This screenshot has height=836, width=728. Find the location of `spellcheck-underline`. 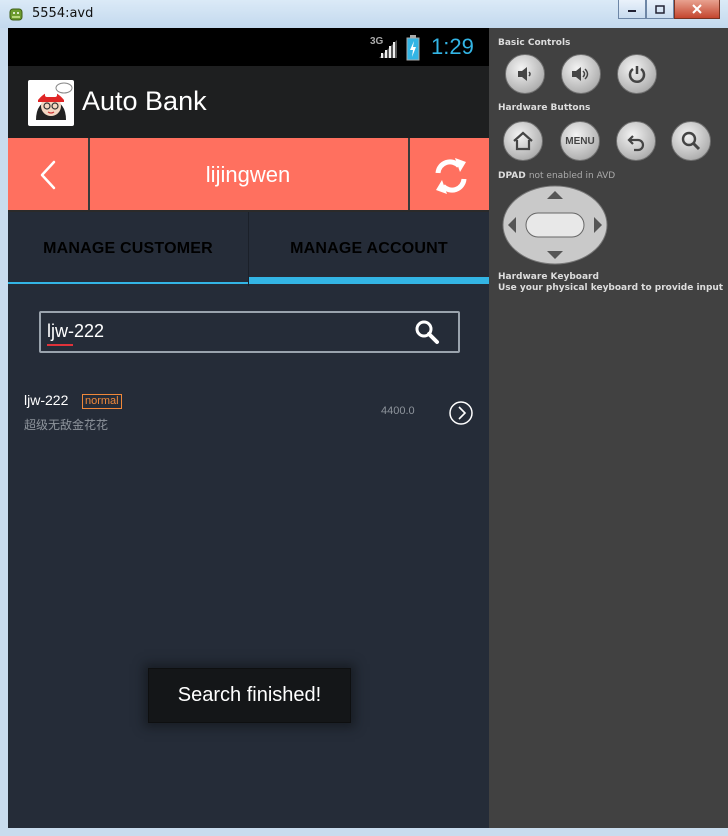

spellcheck-underline is located at coordinates (60, 345).